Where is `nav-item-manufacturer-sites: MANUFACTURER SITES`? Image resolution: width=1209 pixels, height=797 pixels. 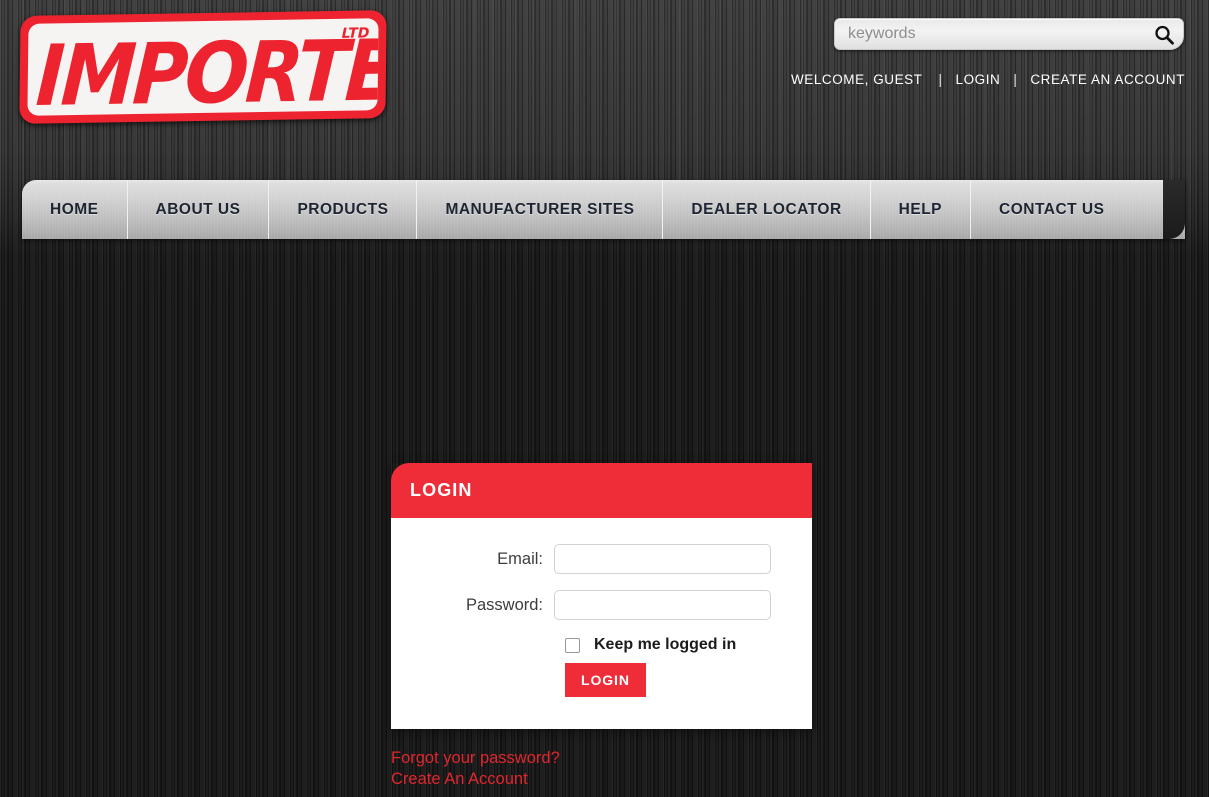
nav-item-manufacturer-sites: MANUFACTURER SITES is located at coordinates (540, 209).